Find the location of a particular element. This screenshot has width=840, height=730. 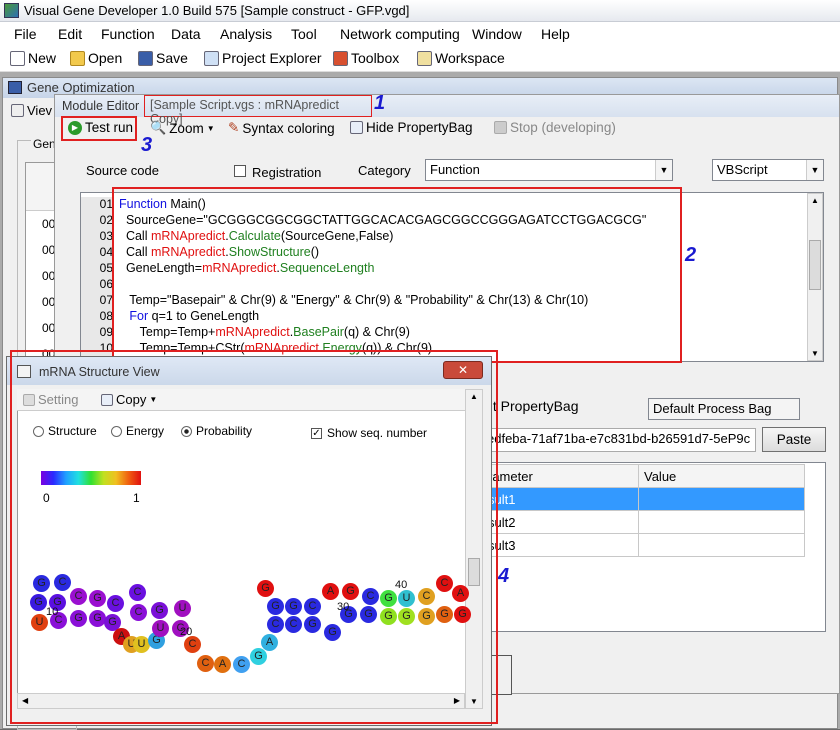

line-number: 01 is located at coordinates (97, 205).